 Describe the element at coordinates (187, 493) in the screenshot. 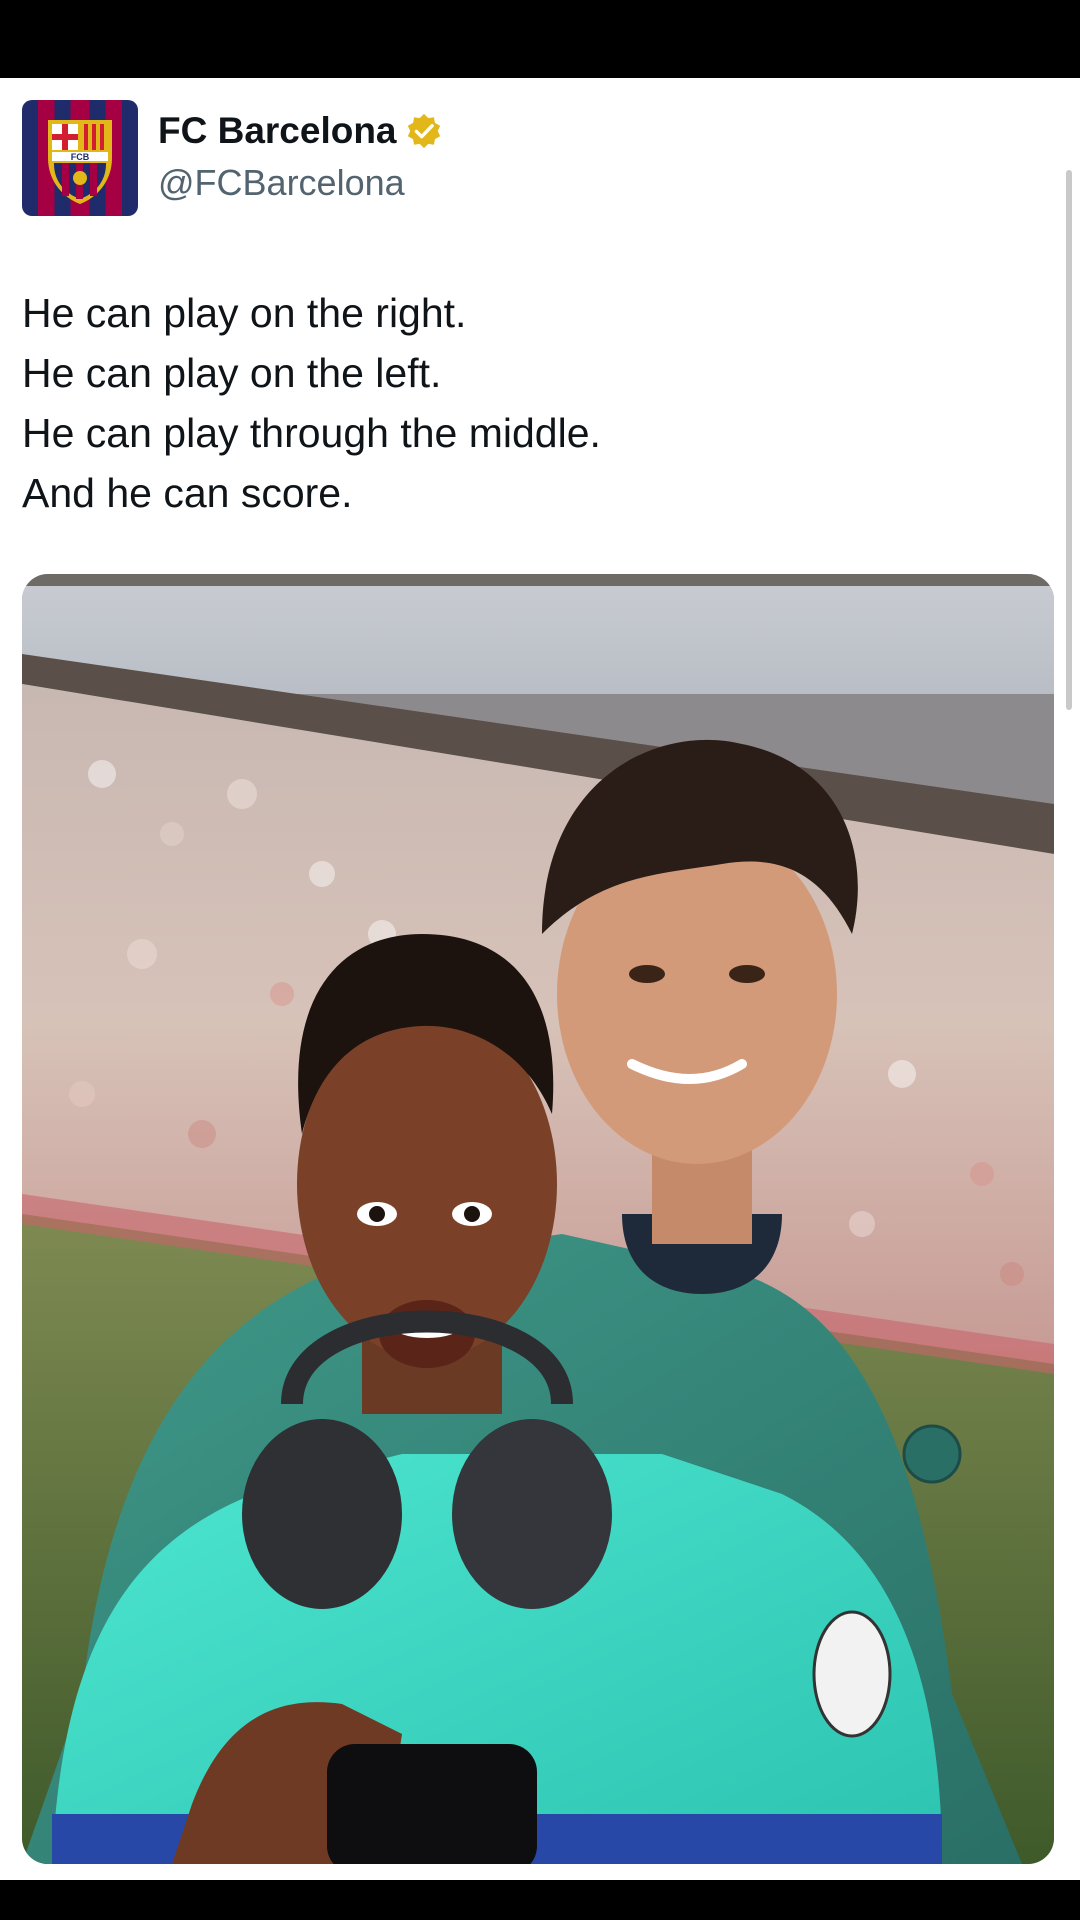

I see `tweet-text-line: And he can score.` at that location.